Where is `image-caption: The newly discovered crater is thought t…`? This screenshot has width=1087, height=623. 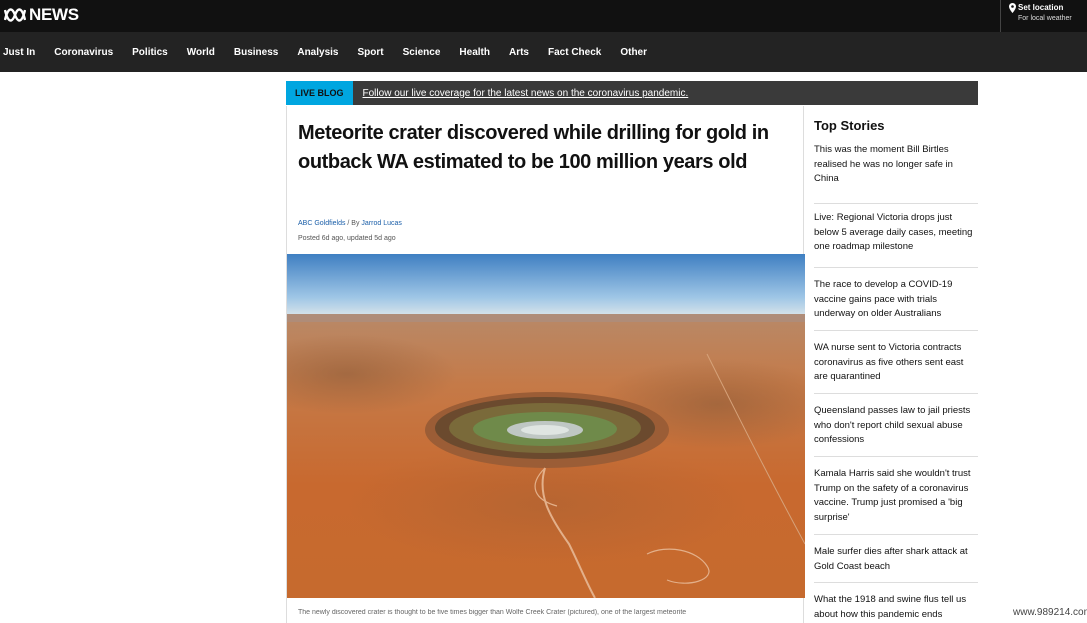
image-caption: The newly discovered crater is thought t… is located at coordinates (492, 612).